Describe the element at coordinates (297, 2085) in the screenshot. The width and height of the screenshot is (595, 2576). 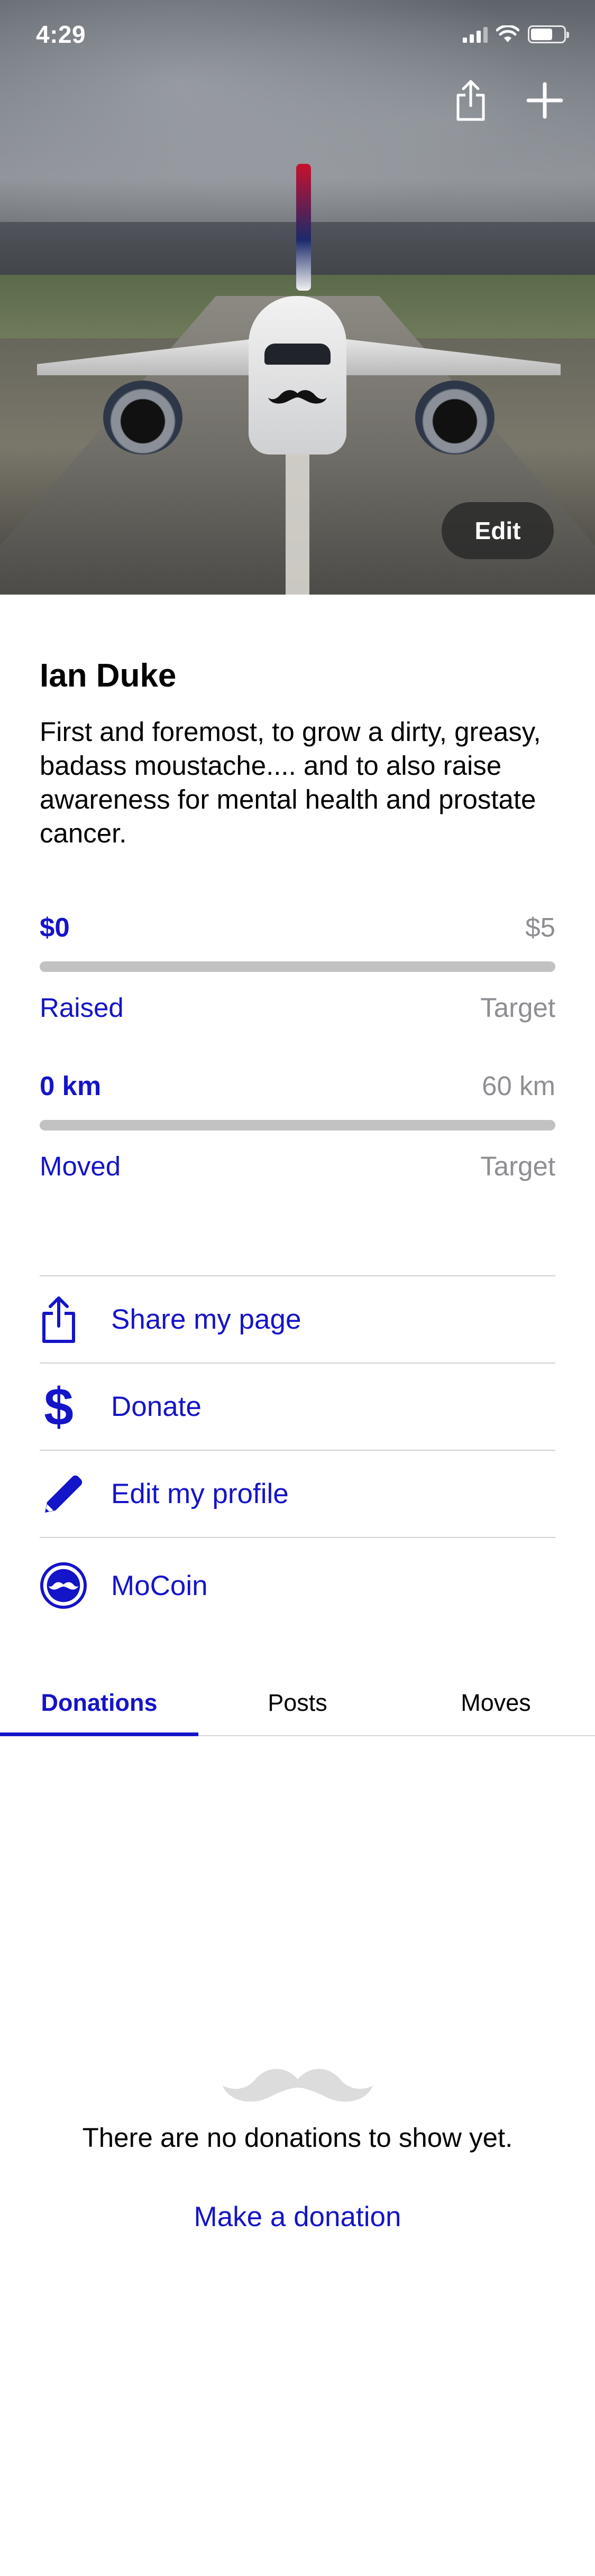
I see `moustache-icon` at that location.